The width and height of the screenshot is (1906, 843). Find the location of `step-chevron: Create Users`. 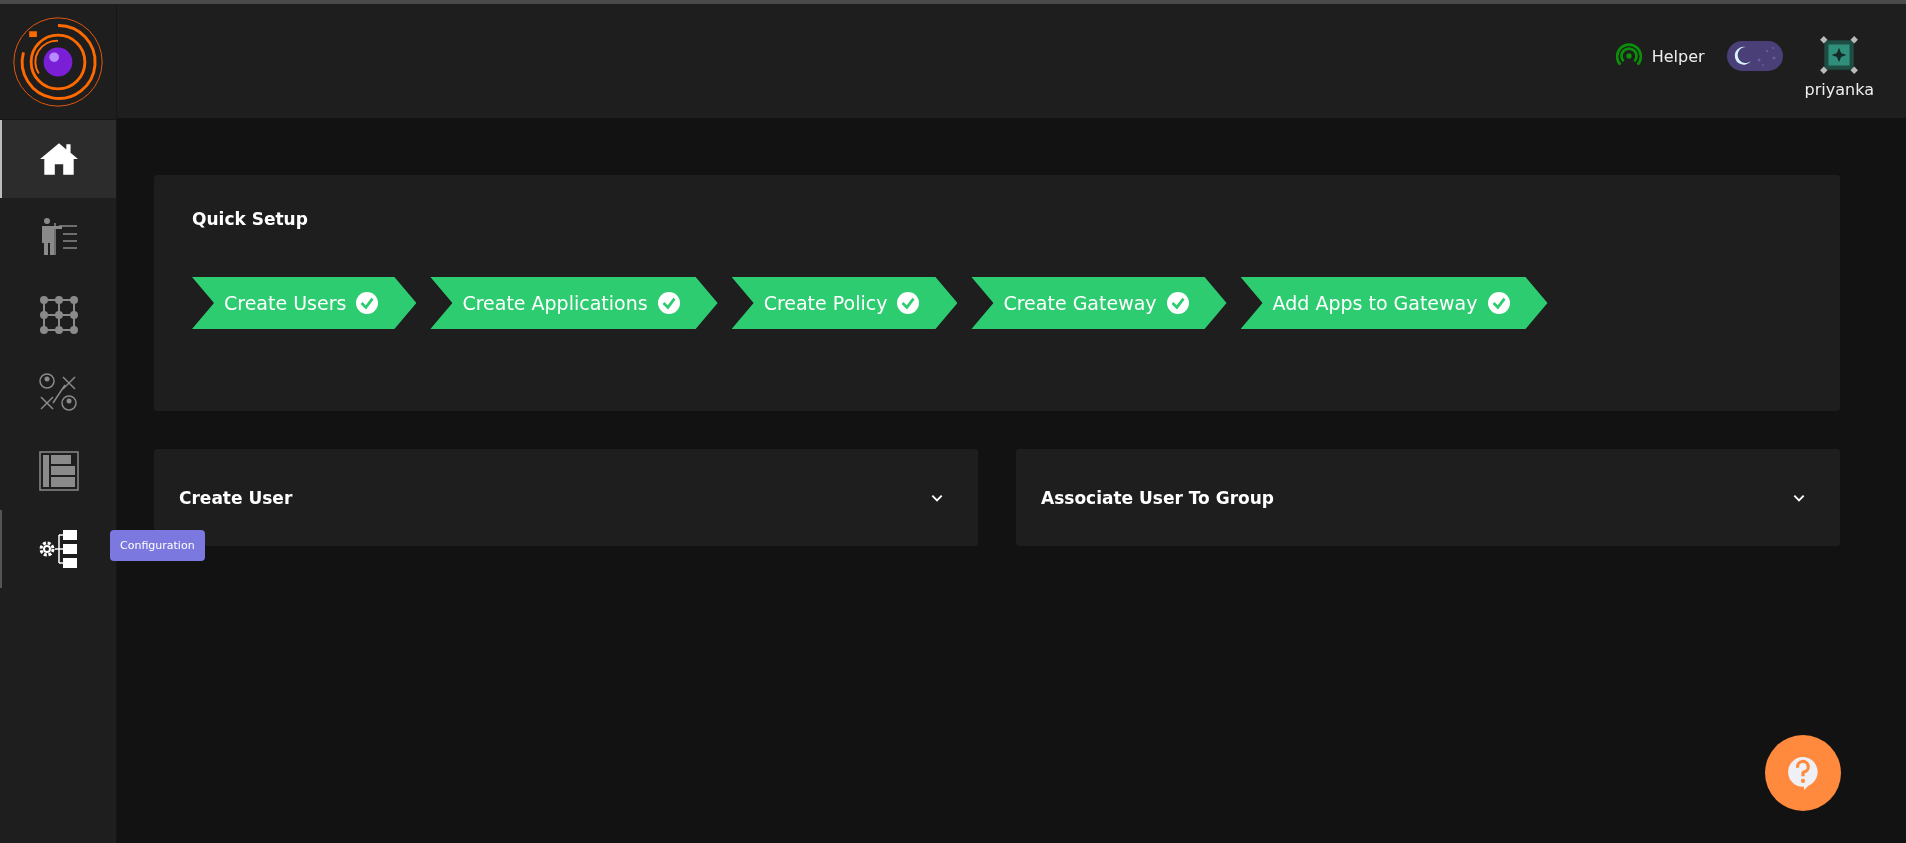

step-chevron: Create Users is located at coordinates (304, 303).